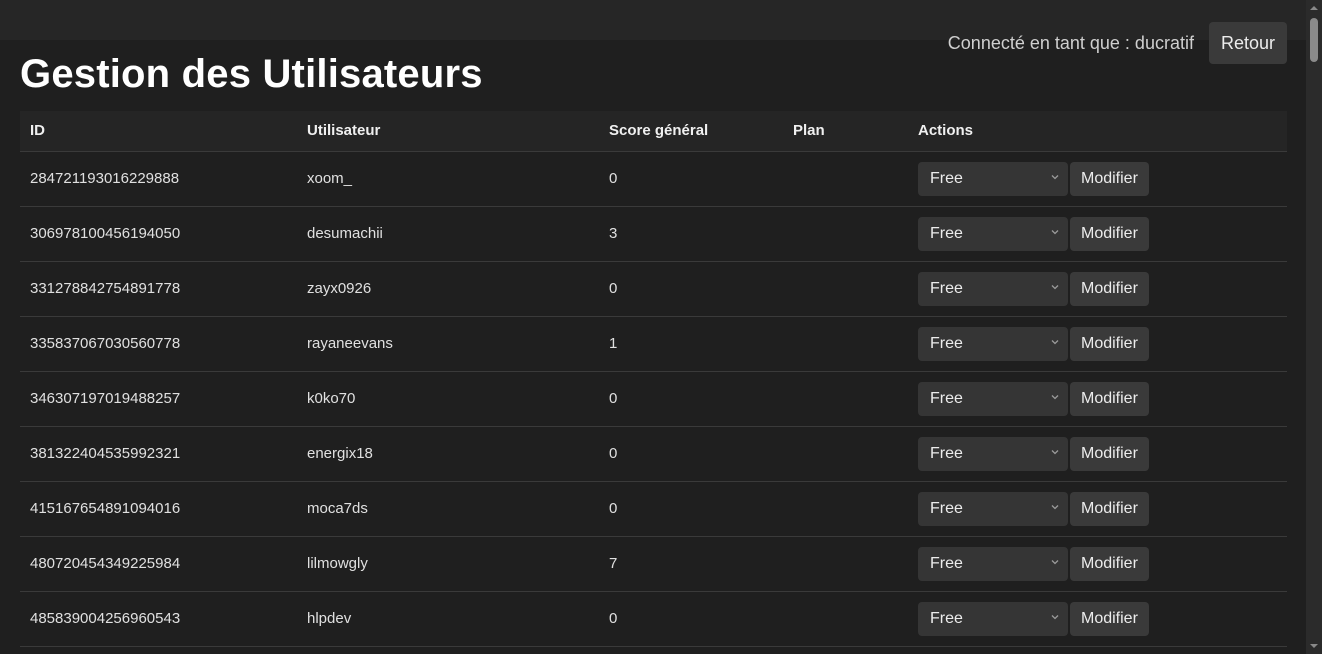  Describe the element at coordinates (105, 178) in the screenshot. I see `user-id-cell: 284721193016229888` at that location.